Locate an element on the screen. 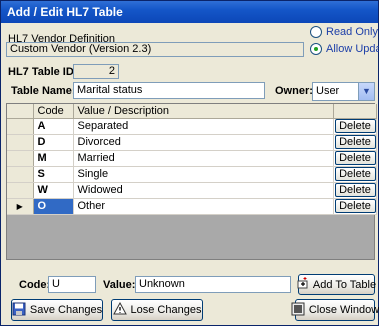  value-label: Value: is located at coordinates (119, 285).